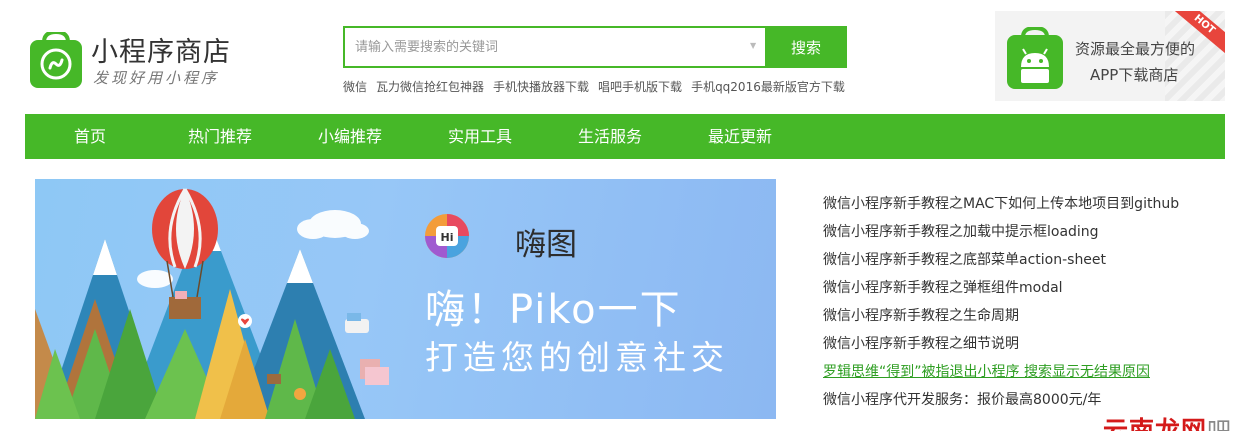 Image resolution: width=1242 pixels, height=431 pixels. Describe the element at coordinates (1001, 376) in the screenshot. I see `article-link-highlighted: 罗辑思维“得到”被指退出小程序 搜索显示无结果原因` at that location.